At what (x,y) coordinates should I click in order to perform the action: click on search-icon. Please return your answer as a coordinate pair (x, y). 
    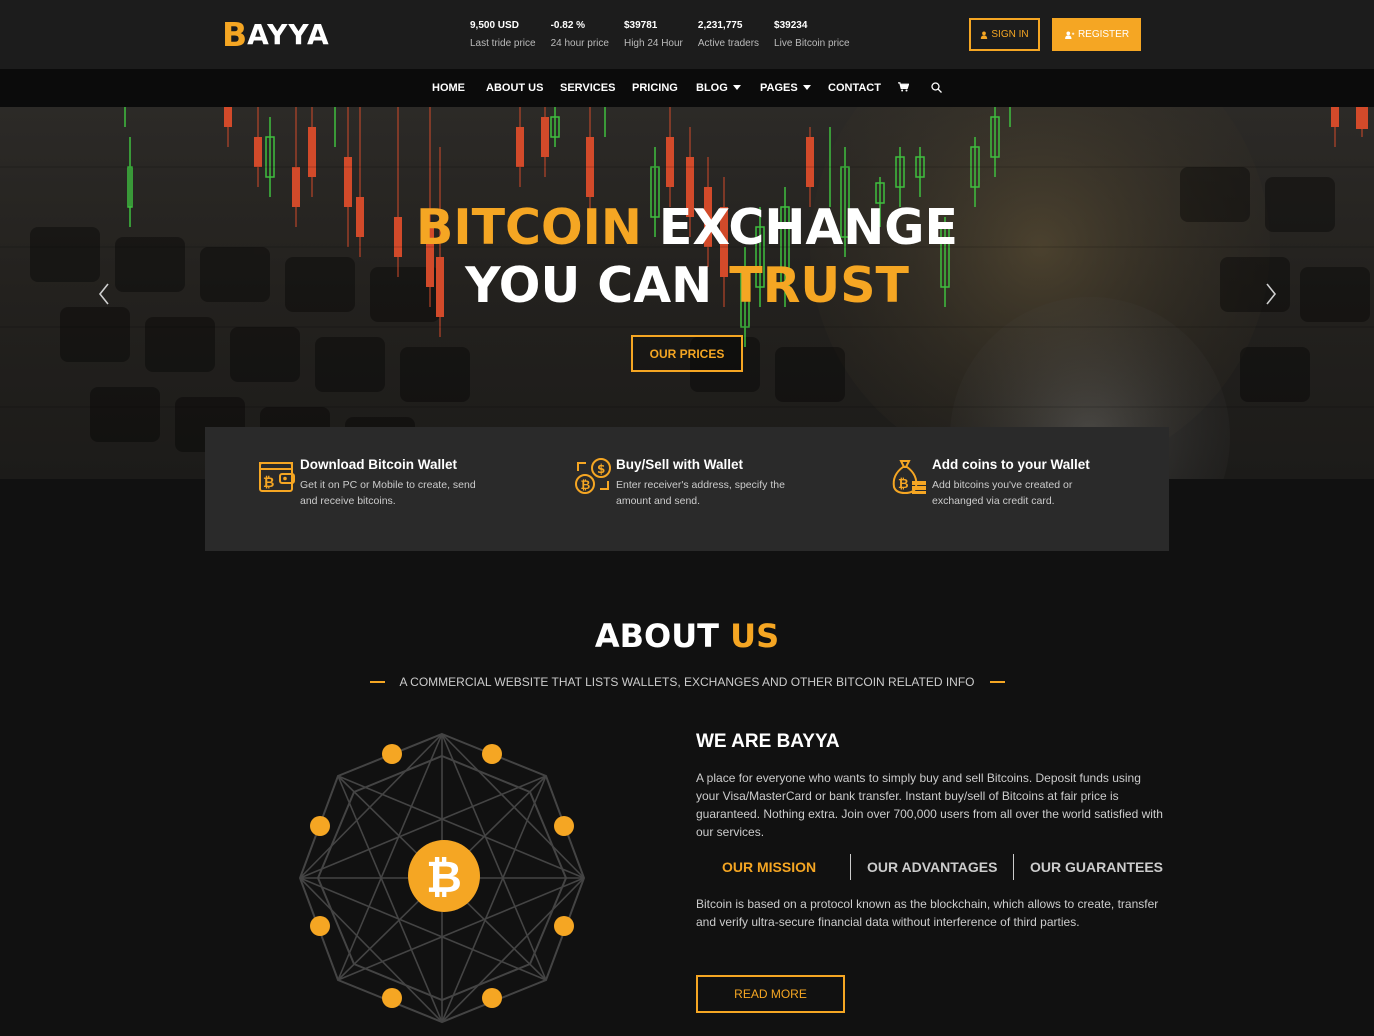
    Looking at the image, I should click on (936, 89).